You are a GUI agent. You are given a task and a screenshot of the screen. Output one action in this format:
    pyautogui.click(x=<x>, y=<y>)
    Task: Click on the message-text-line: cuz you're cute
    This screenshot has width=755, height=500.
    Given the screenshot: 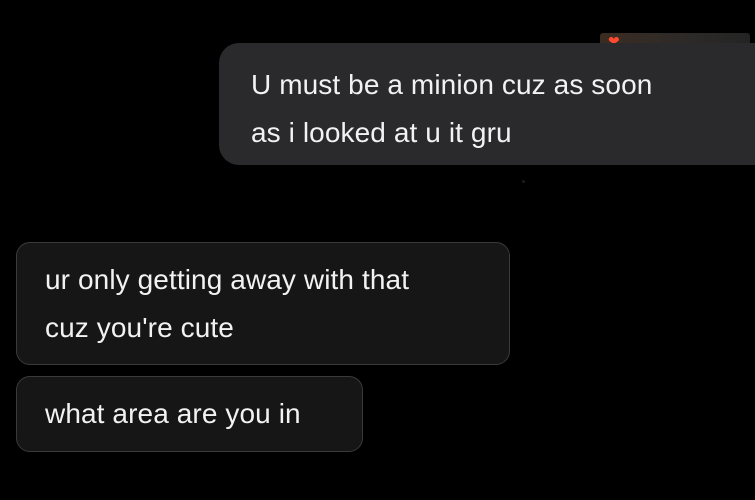 What is the action you would take?
    pyautogui.click(x=139, y=327)
    